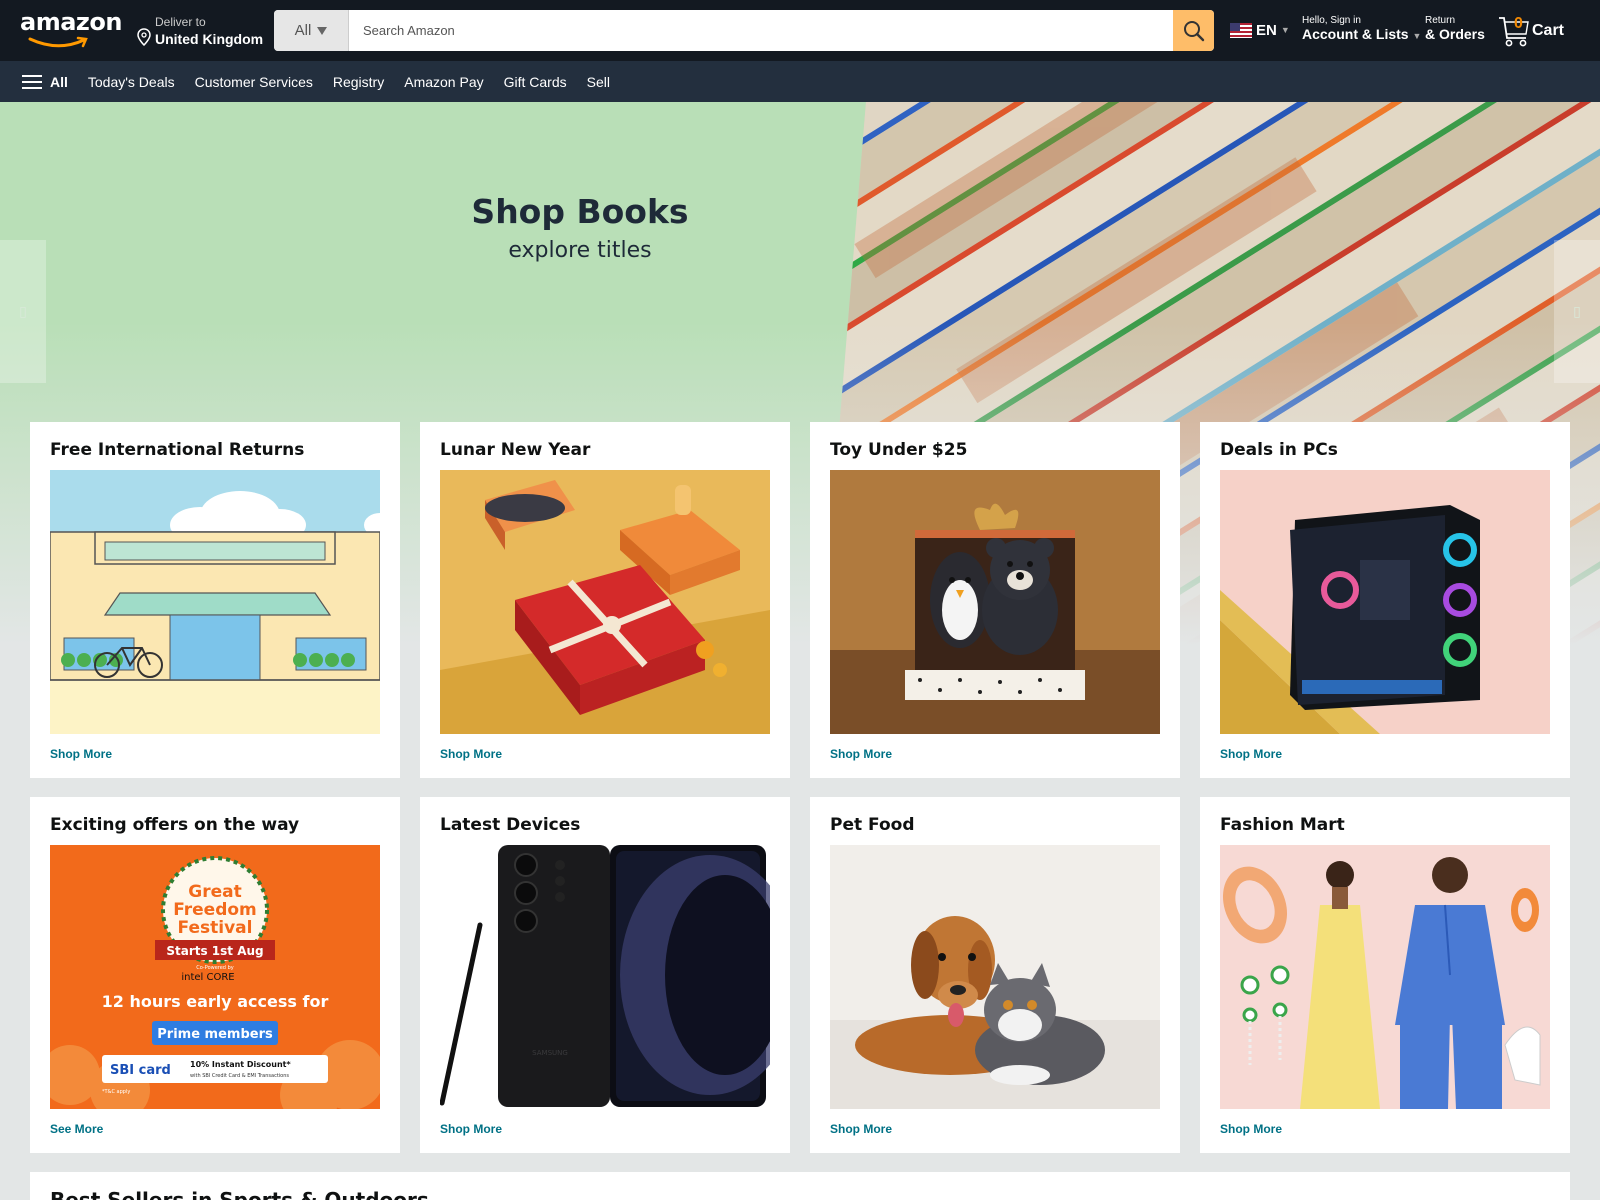  What do you see at coordinates (1279, 450) in the screenshot?
I see `card-title: Deals in PCs` at bounding box center [1279, 450].